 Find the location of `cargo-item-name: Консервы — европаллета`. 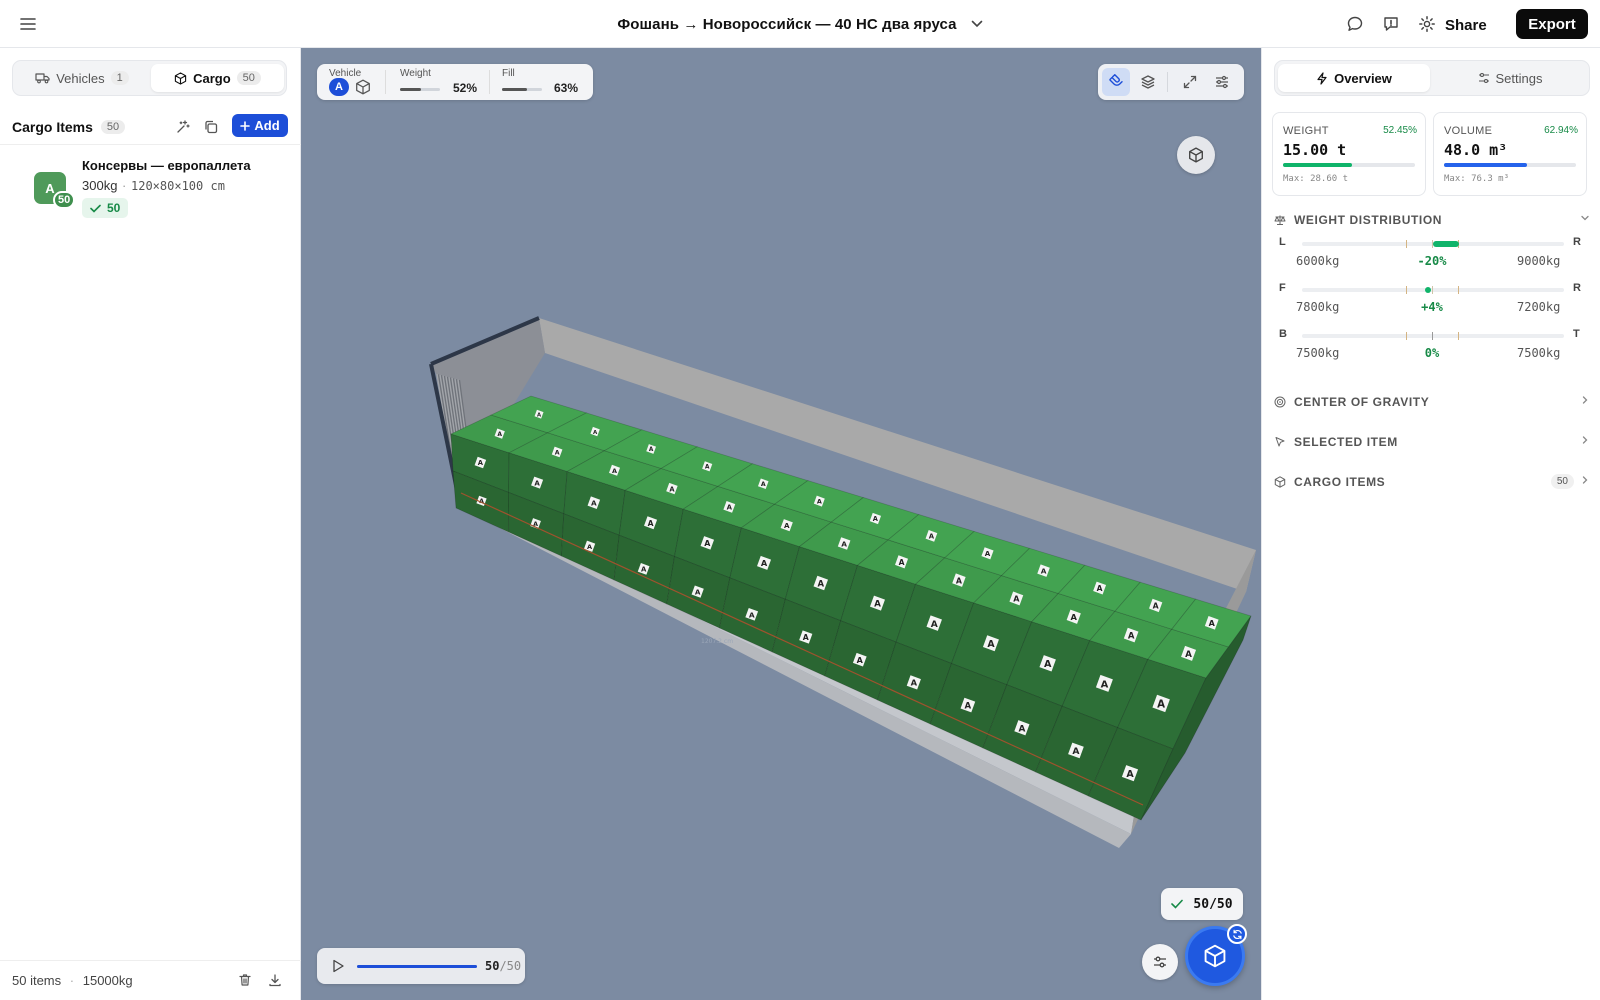

cargo-item-name: Консервы — европаллета is located at coordinates (166, 165).